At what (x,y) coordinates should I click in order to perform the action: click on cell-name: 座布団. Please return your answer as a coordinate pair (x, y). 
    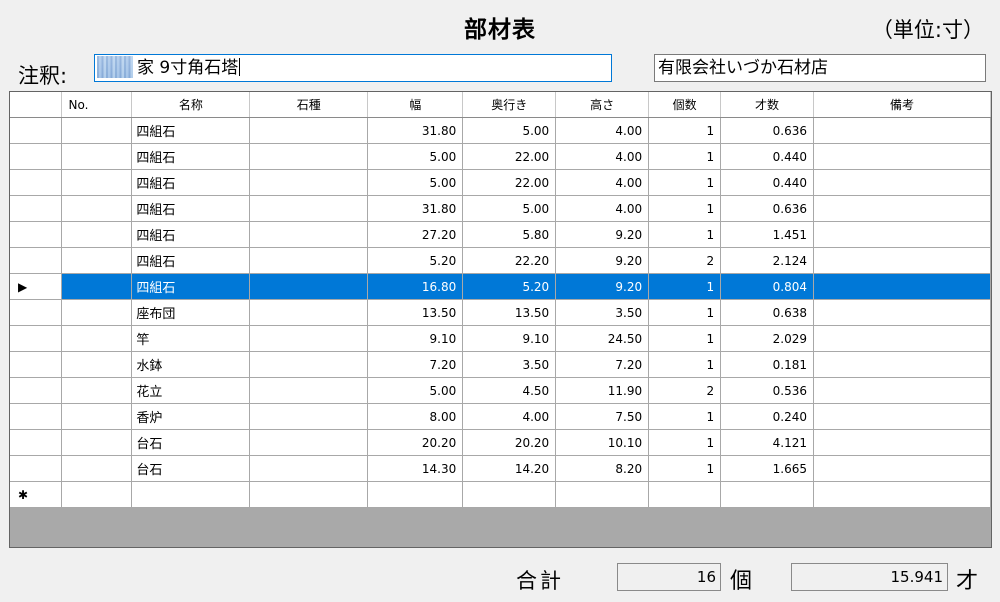
    Looking at the image, I should click on (191, 312).